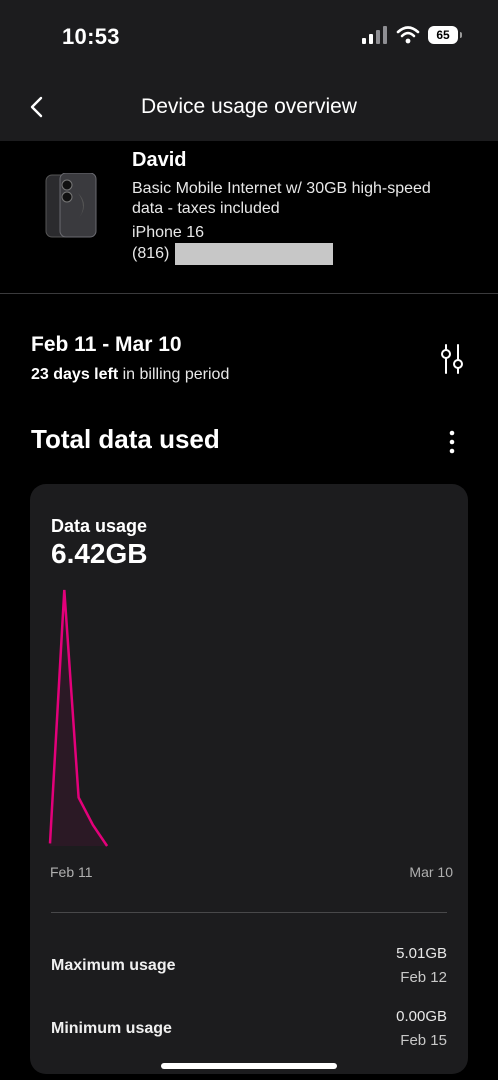  I want to click on phone-area-code: (816), so click(151, 253).